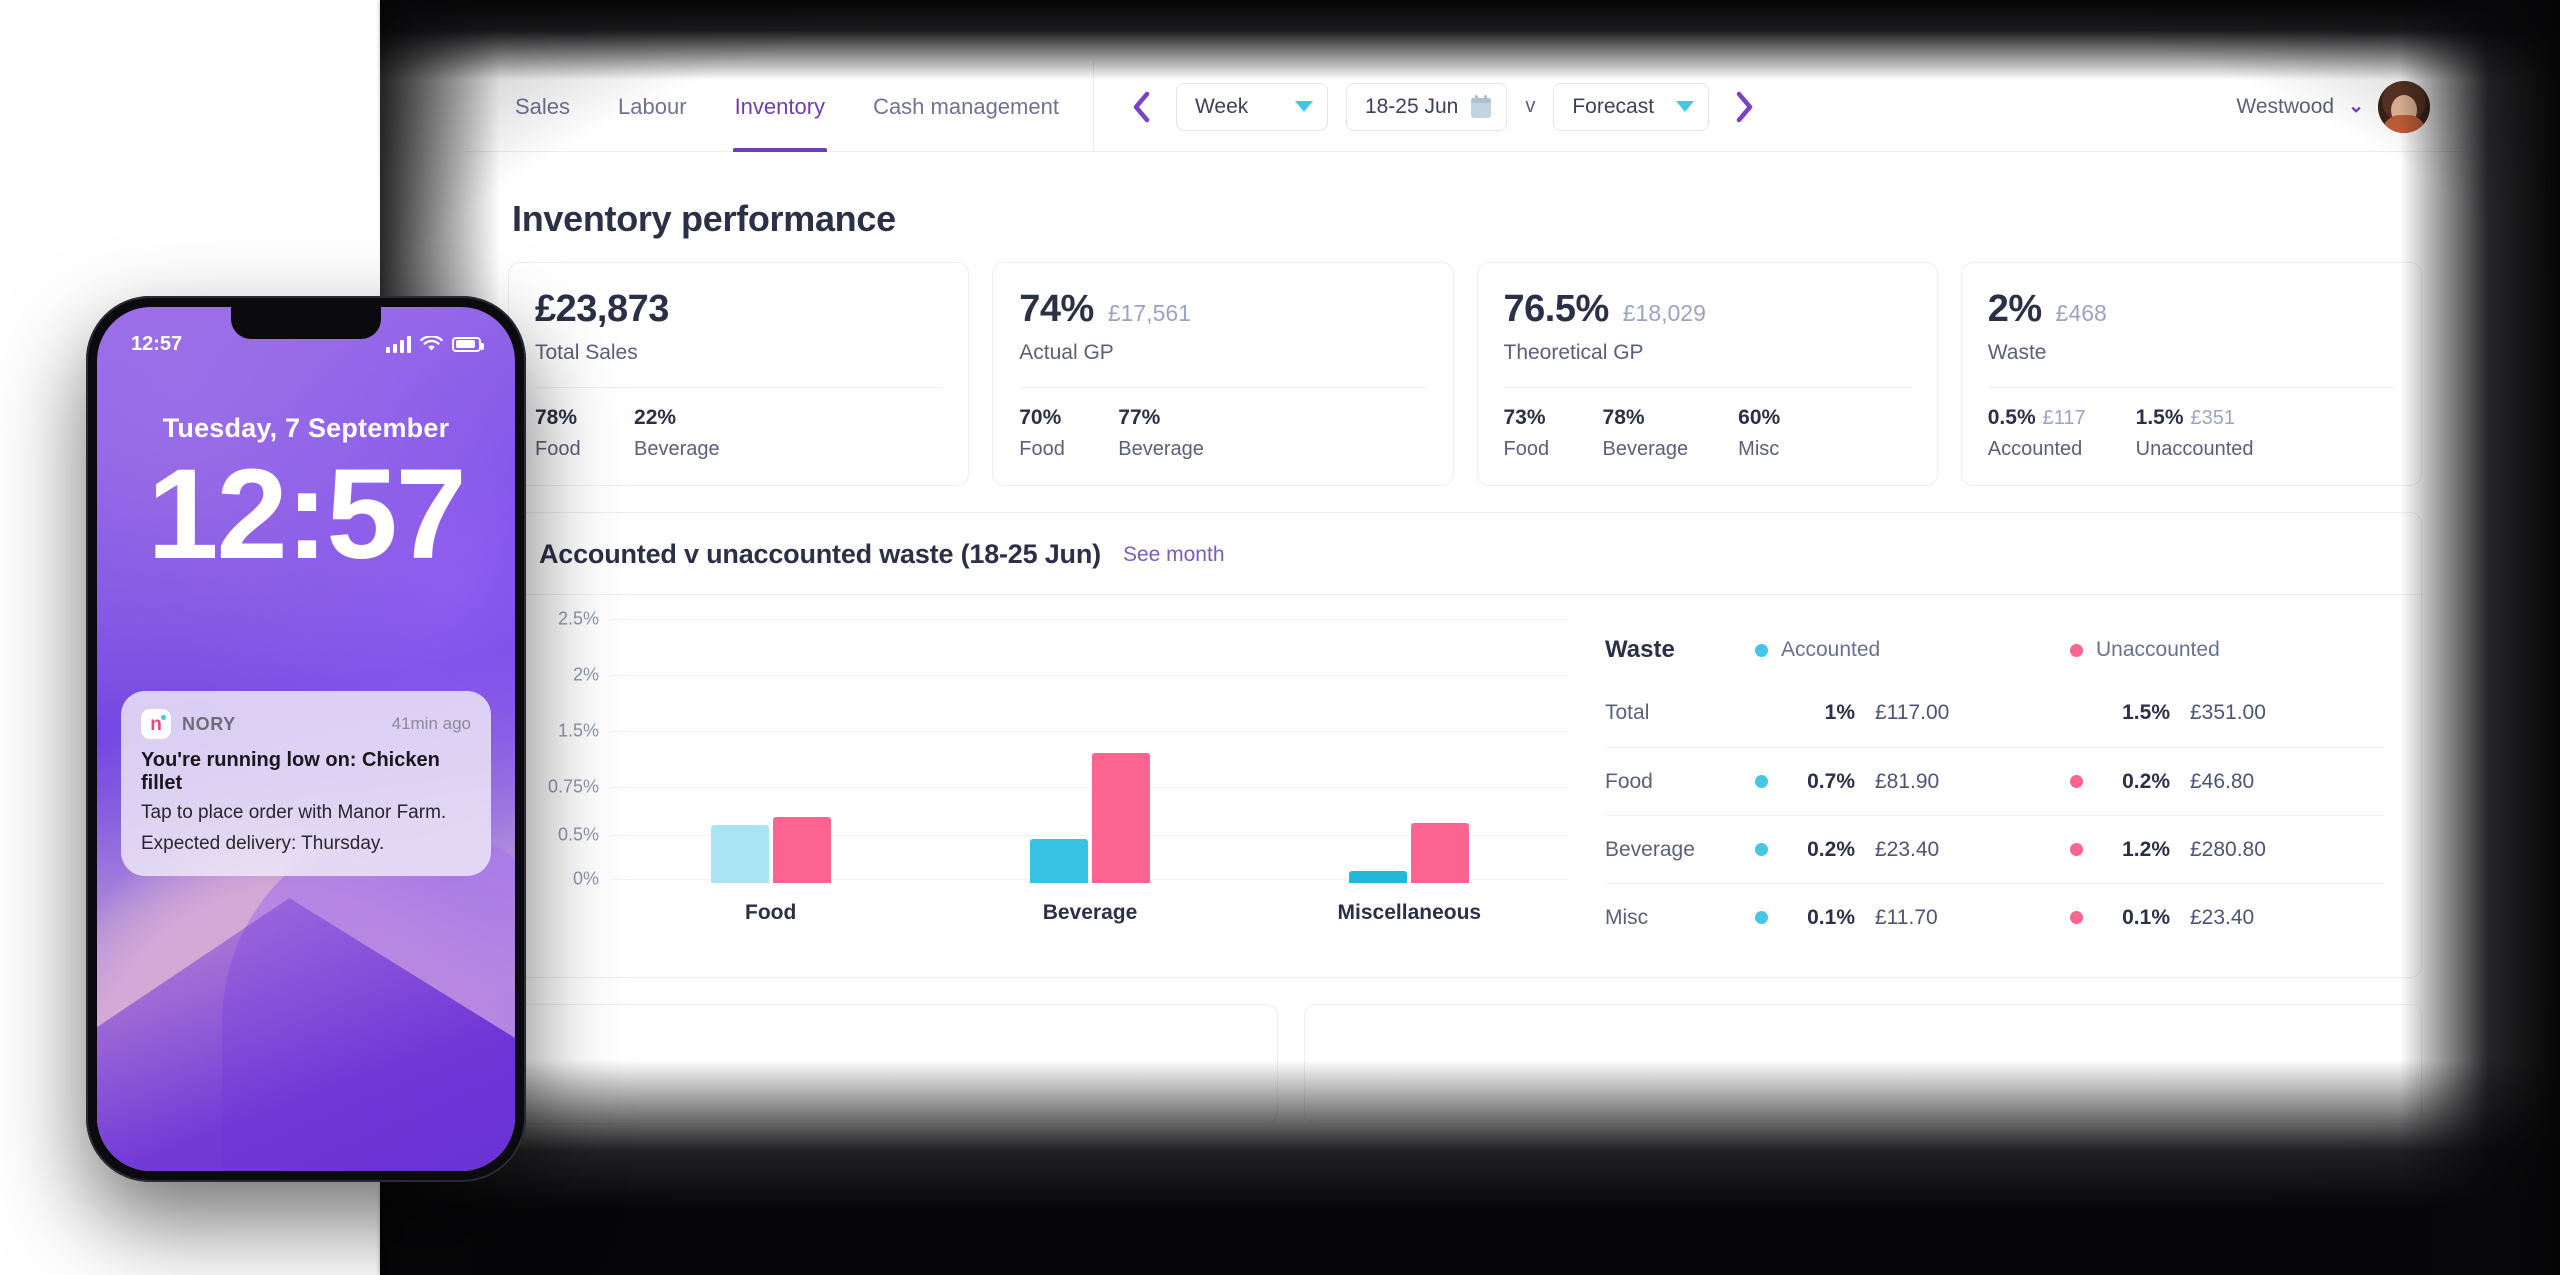 The width and height of the screenshot is (2560, 1275). What do you see at coordinates (2480, 637) in the screenshot?
I see `vignette-right` at bounding box center [2480, 637].